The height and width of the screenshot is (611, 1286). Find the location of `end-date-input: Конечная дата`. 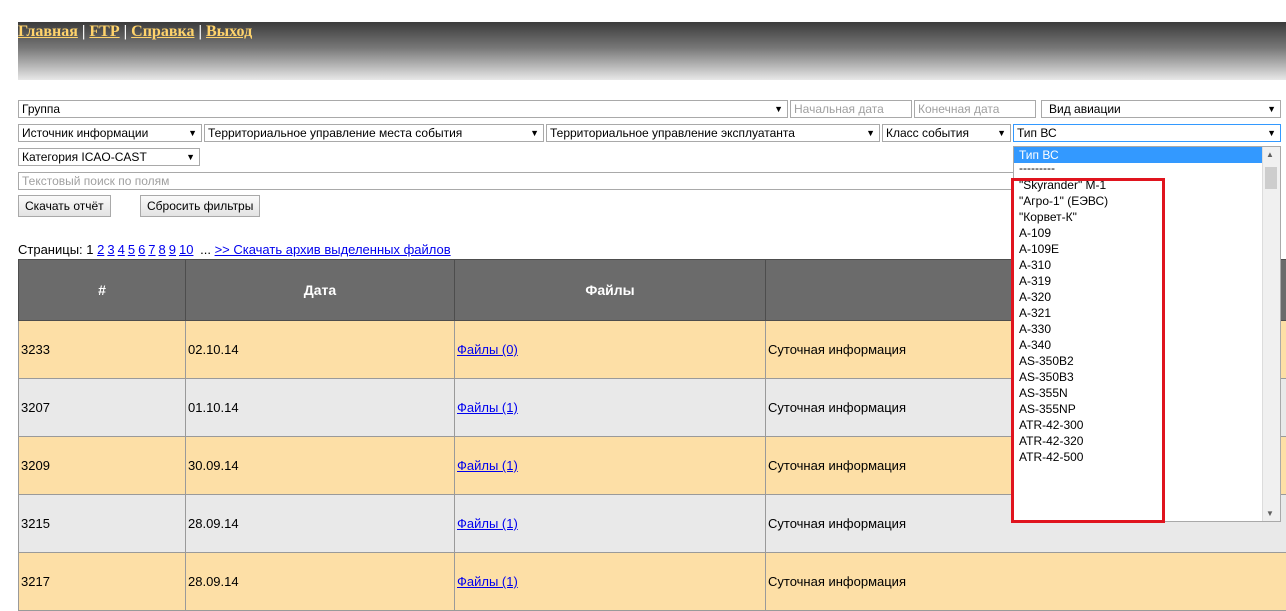

end-date-input: Конечная дата is located at coordinates (975, 109).